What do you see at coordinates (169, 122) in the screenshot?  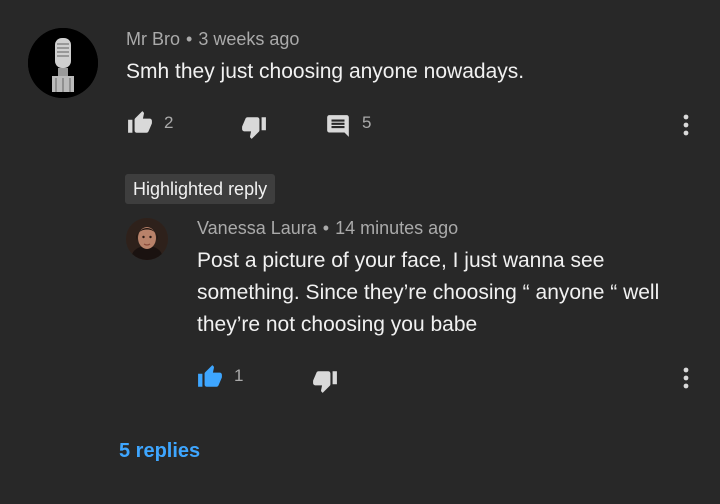 I see `like-count: 2` at bounding box center [169, 122].